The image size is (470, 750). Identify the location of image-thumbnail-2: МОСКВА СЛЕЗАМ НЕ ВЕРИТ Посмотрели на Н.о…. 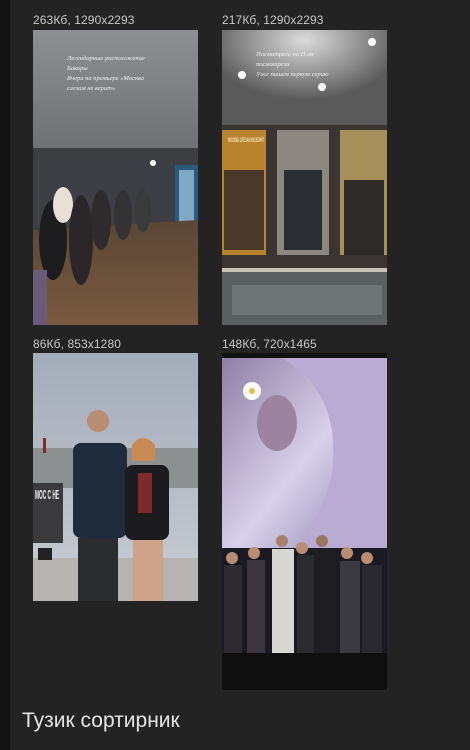
(304, 177).